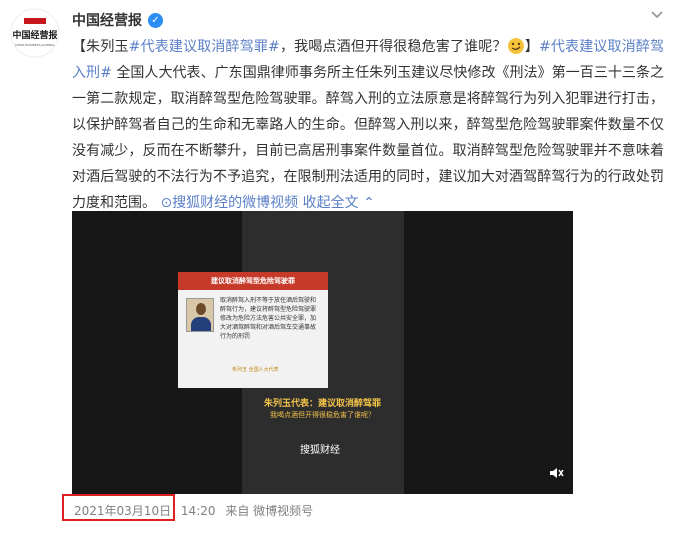 This screenshot has height=533, width=676. What do you see at coordinates (253, 281) in the screenshot?
I see `card-title: 建议取消醉驾型危险驾驶罪` at bounding box center [253, 281].